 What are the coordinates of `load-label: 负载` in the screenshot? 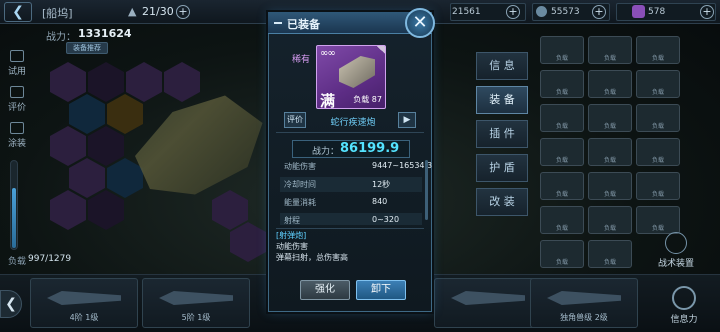 It's located at (17, 262).